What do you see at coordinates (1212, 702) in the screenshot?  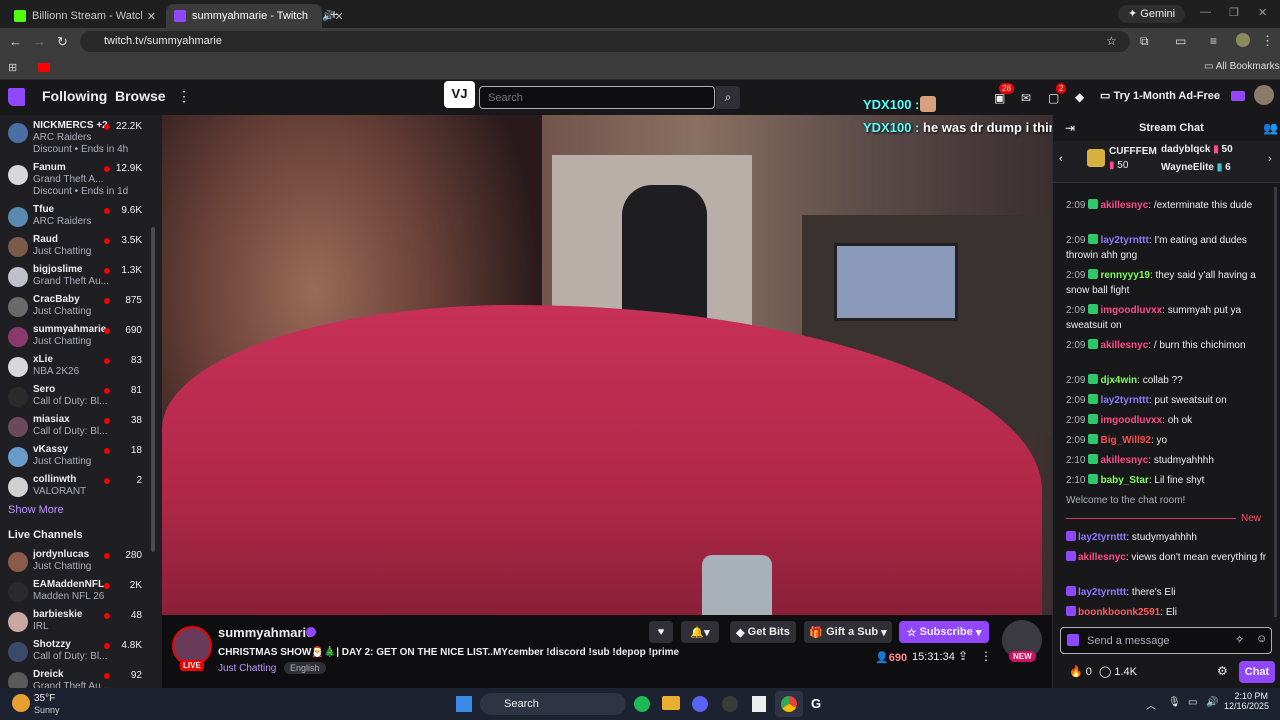 I see `volume-icon: 🔊` at bounding box center [1212, 702].